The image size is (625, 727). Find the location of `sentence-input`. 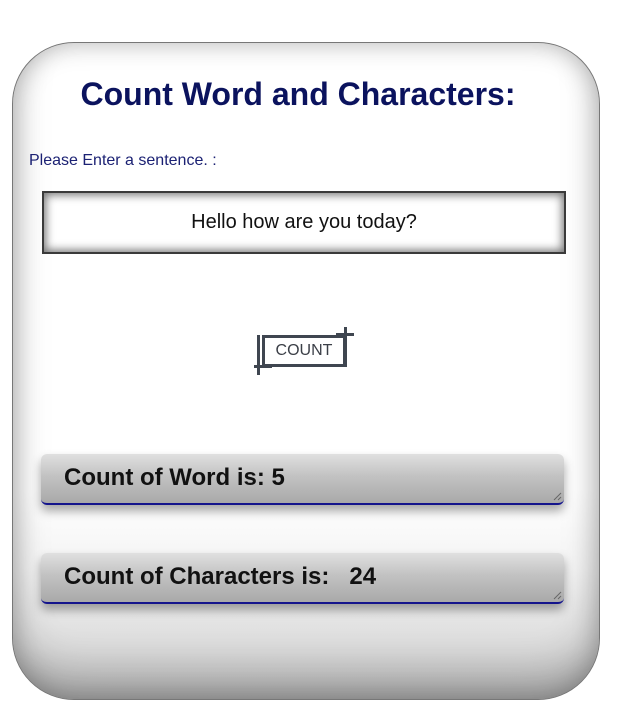

sentence-input is located at coordinates (304, 222).